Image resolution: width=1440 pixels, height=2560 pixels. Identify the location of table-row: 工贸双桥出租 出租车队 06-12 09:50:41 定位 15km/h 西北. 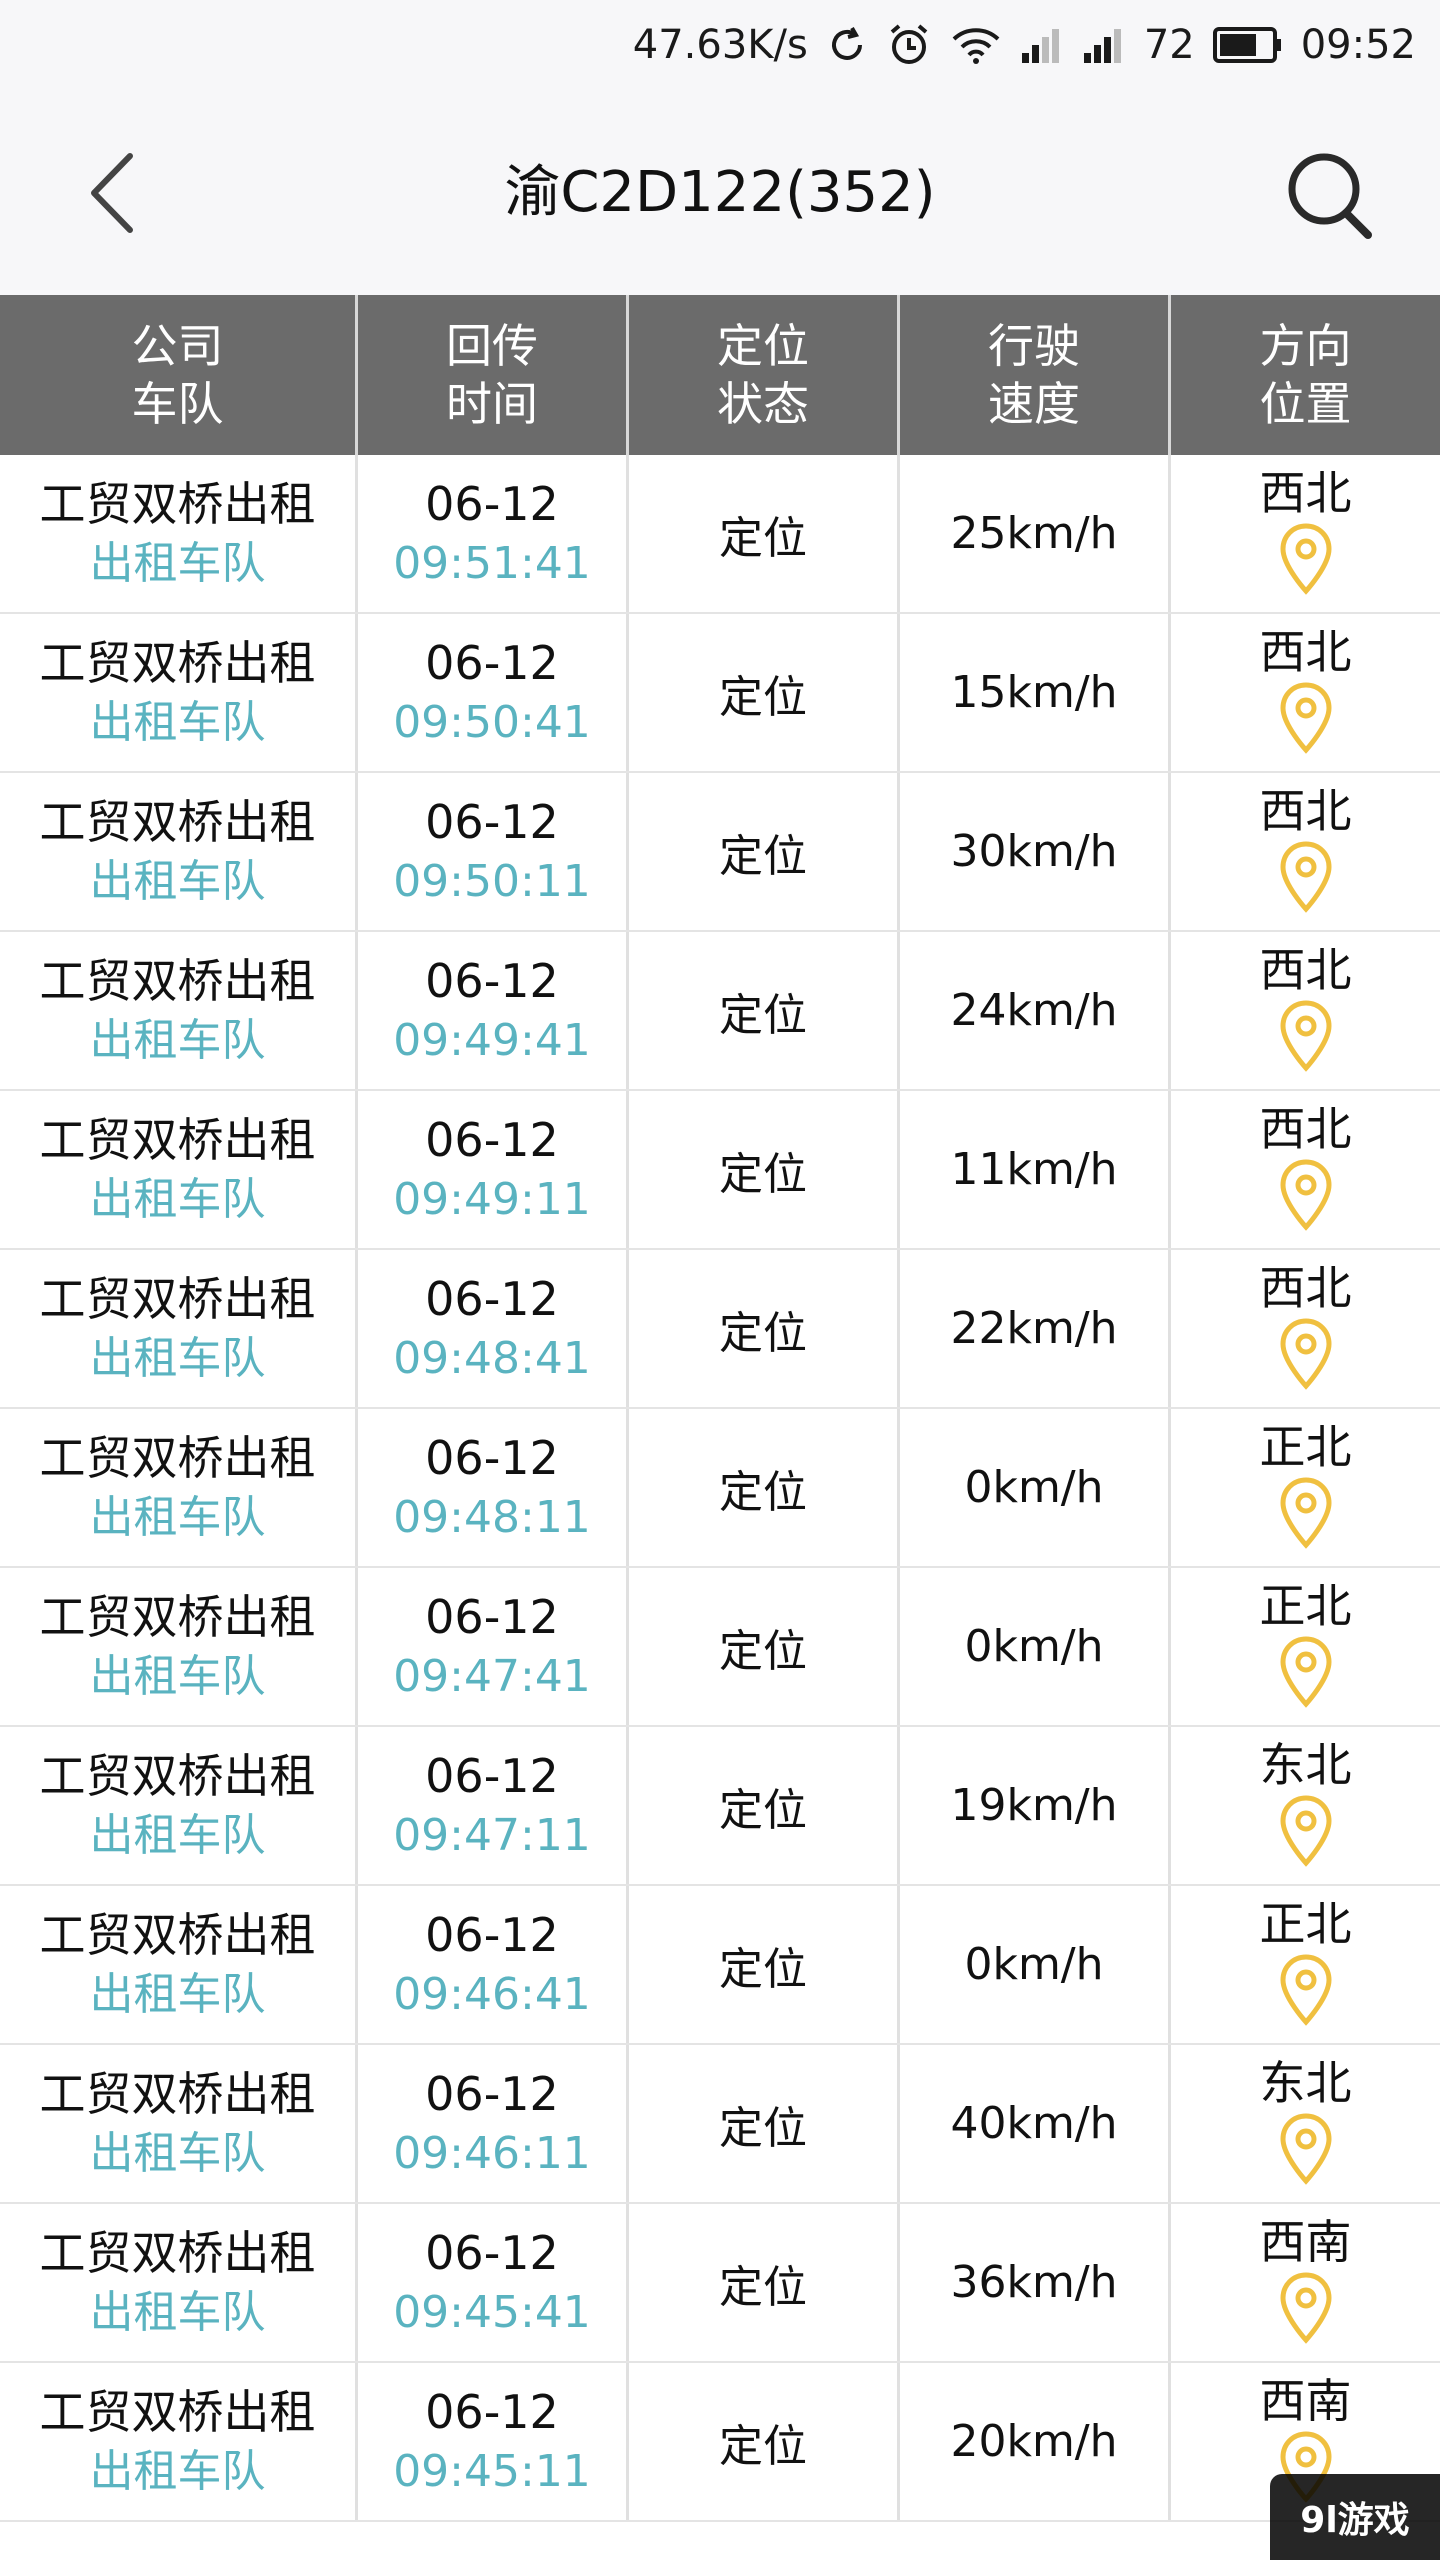
(720, 693).